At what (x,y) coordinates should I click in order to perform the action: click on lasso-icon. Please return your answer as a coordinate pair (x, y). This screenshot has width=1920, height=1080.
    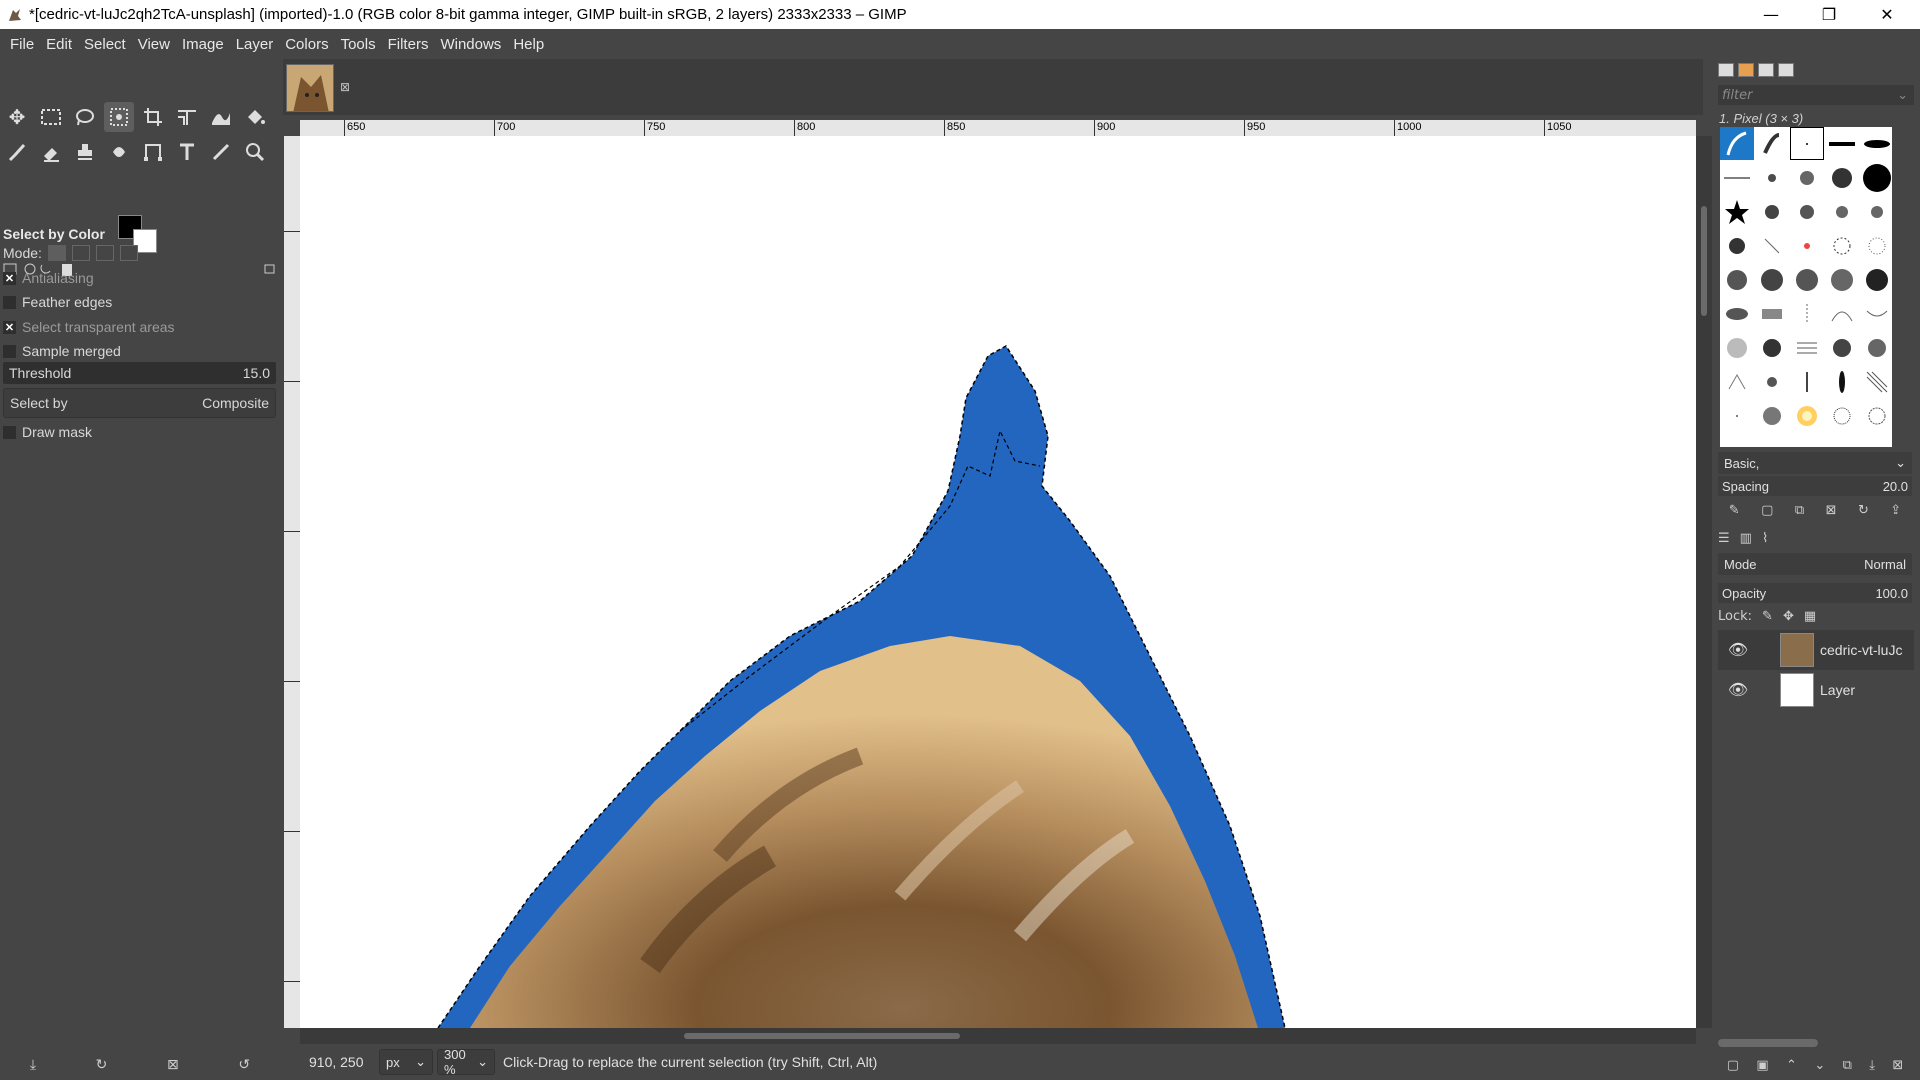
    Looking at the image, I should click on (85, 117).